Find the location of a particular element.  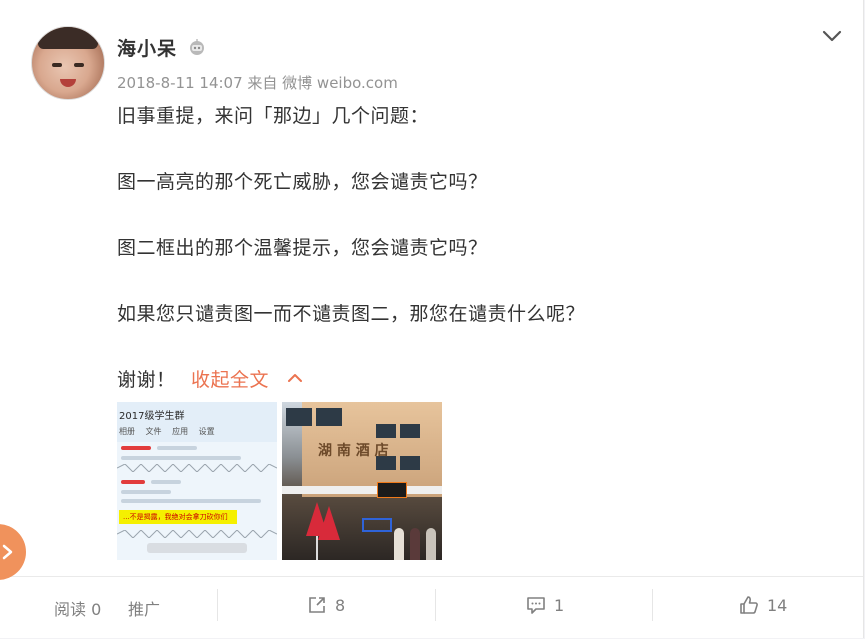

chat-menu: 相册 文件 应用 设置 is located at coordinates (167, 431).